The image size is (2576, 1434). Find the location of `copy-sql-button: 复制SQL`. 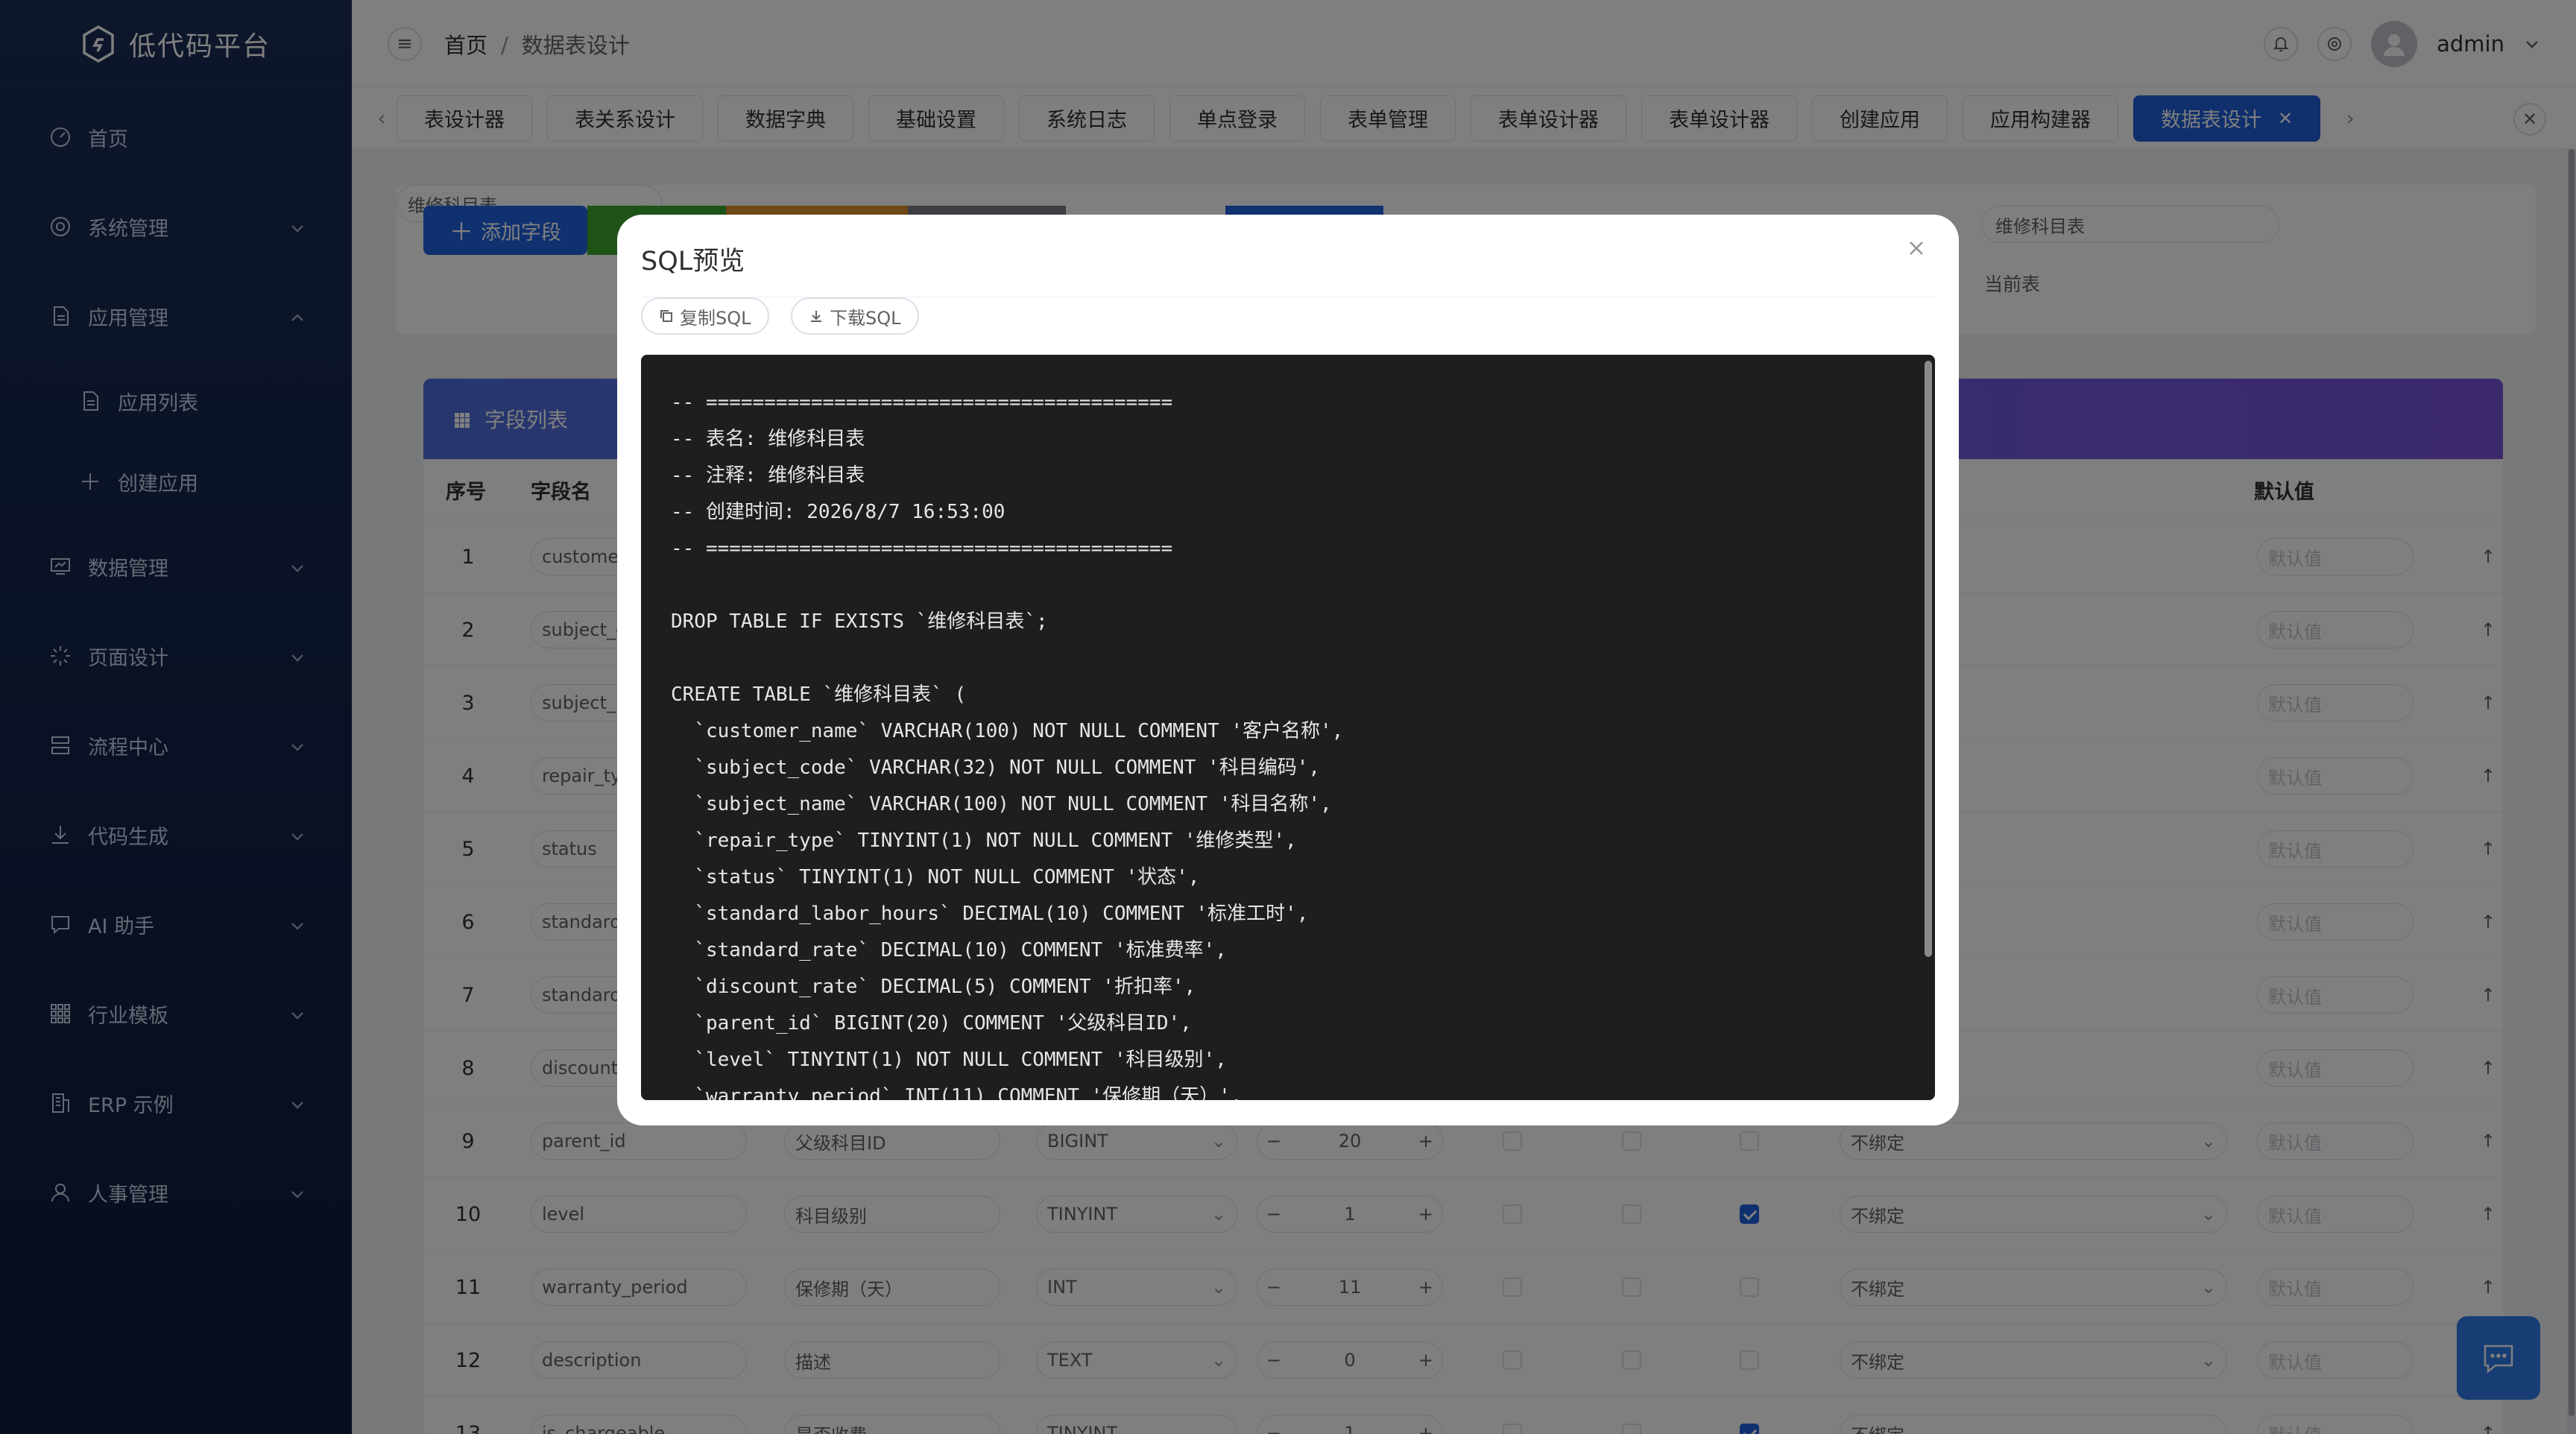

copy-sql-button: 复制SQL is located at coordinates (705, 316).